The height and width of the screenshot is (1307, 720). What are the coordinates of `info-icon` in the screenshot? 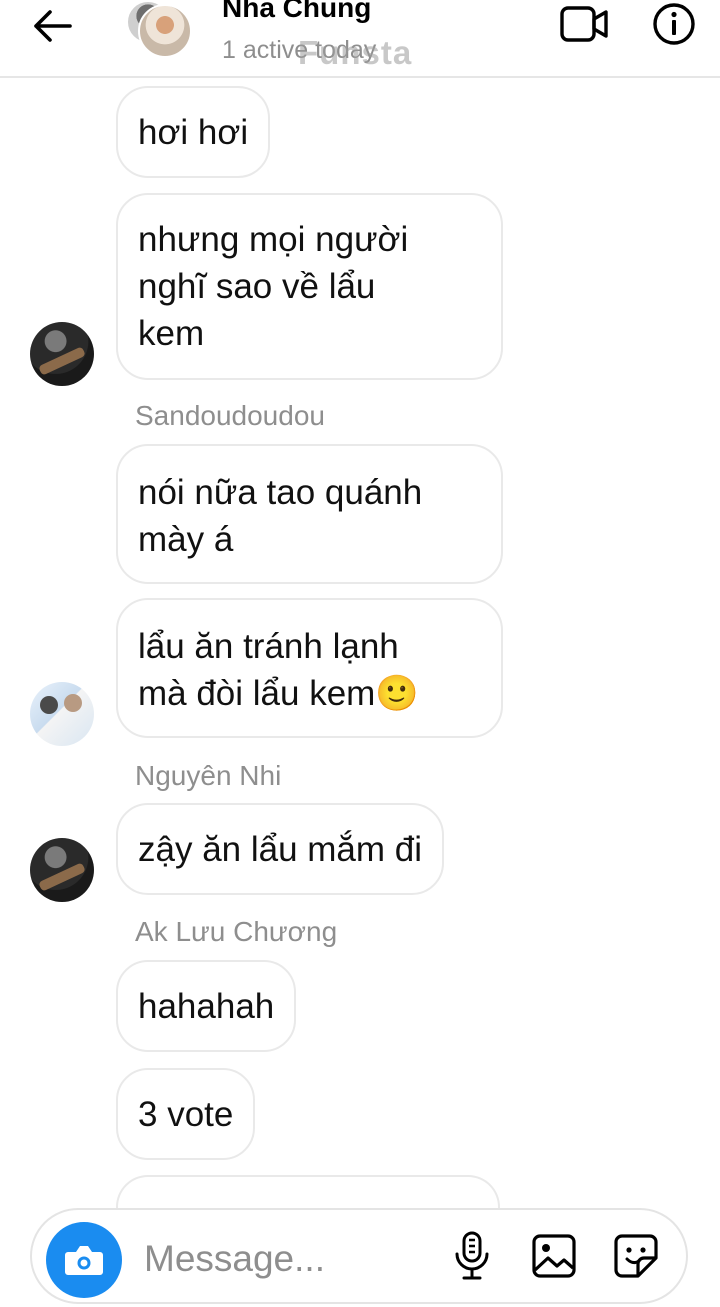 It's located at (674, 24).